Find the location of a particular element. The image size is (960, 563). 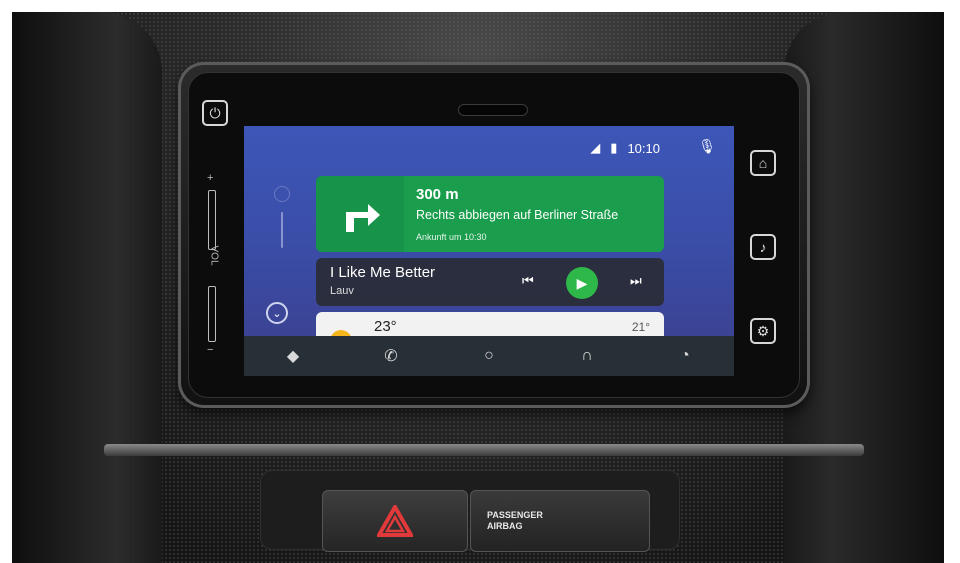

artist-name: Lauv is located at coordinates (342, 291).